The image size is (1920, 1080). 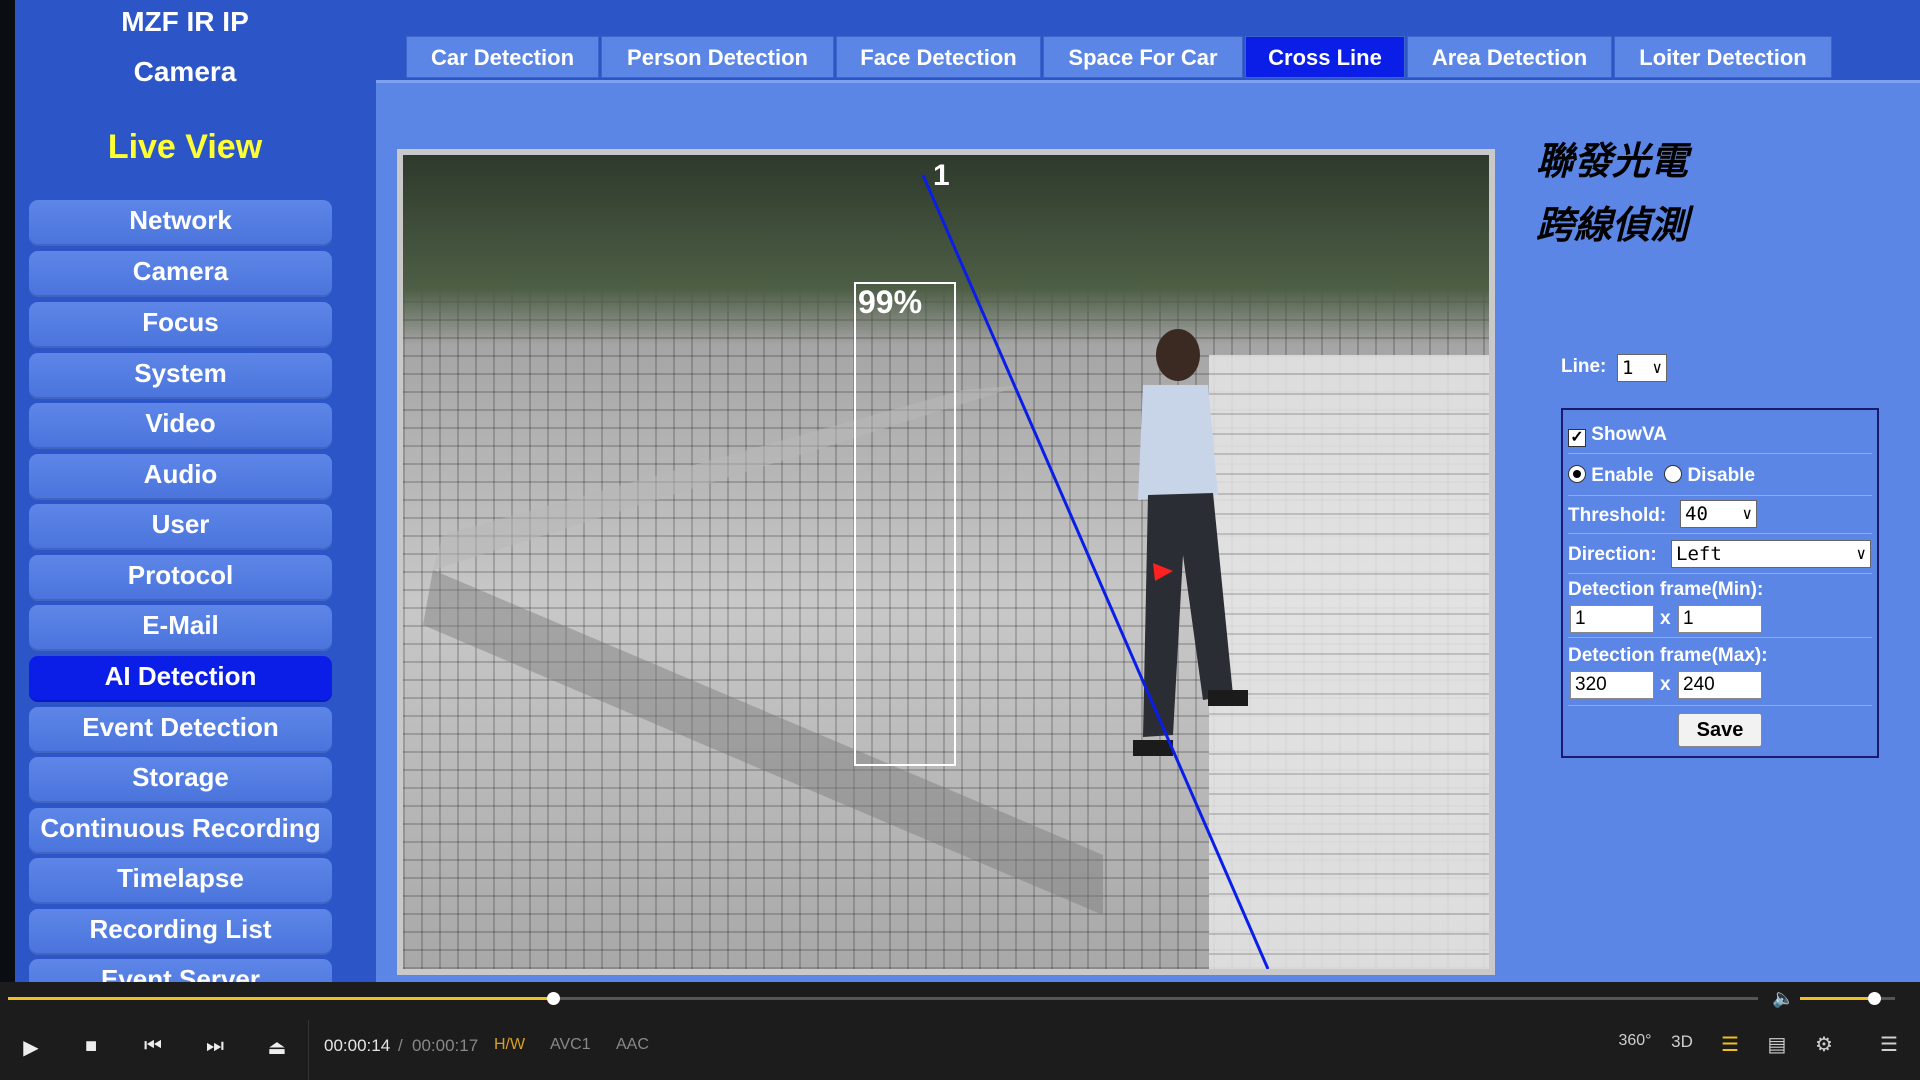 I want to click on divider, so click(x=308, y=1050).